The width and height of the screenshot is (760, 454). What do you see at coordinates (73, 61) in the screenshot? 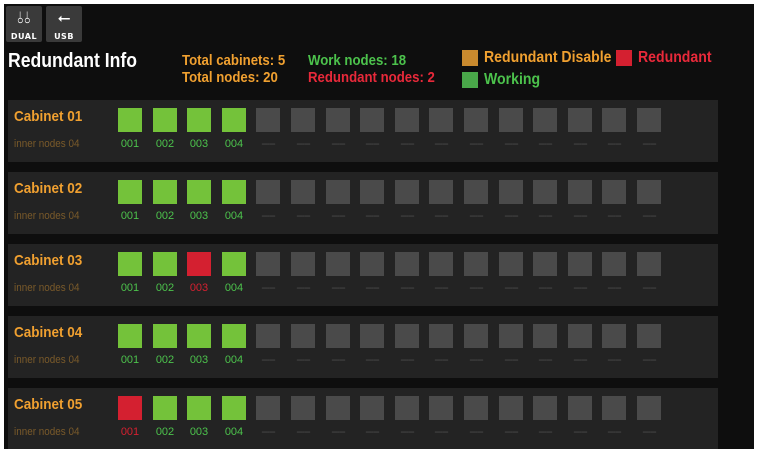
I see `page-title: Redundant Info` at bounding box center [73, 61].